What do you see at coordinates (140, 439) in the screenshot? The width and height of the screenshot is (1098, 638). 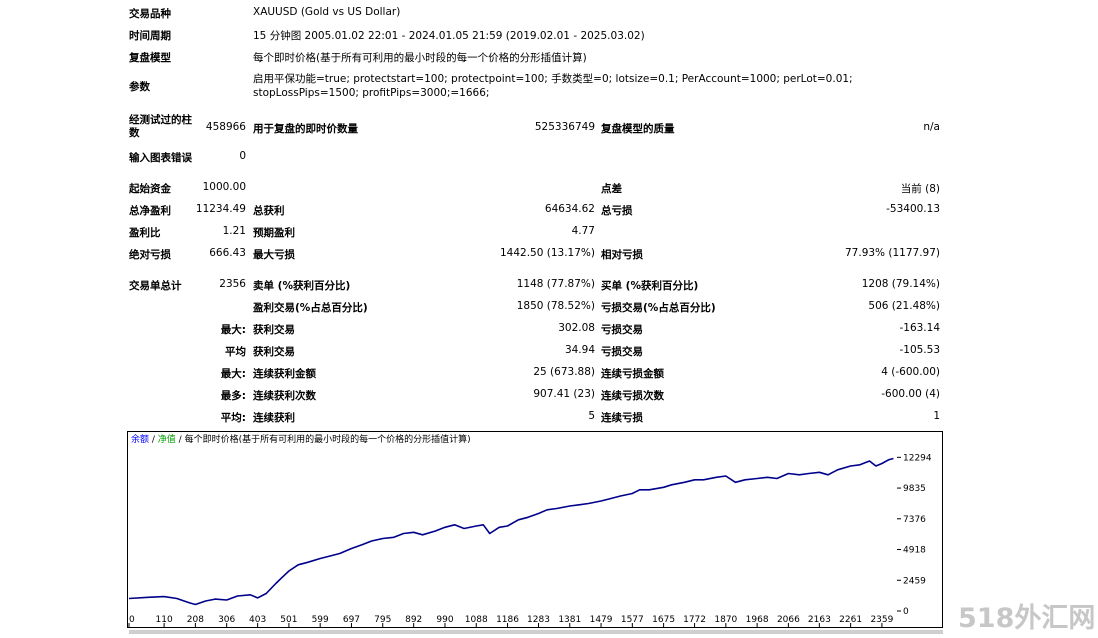 I see `chart-title-balance: 余额` at bounding box center [140, 439].